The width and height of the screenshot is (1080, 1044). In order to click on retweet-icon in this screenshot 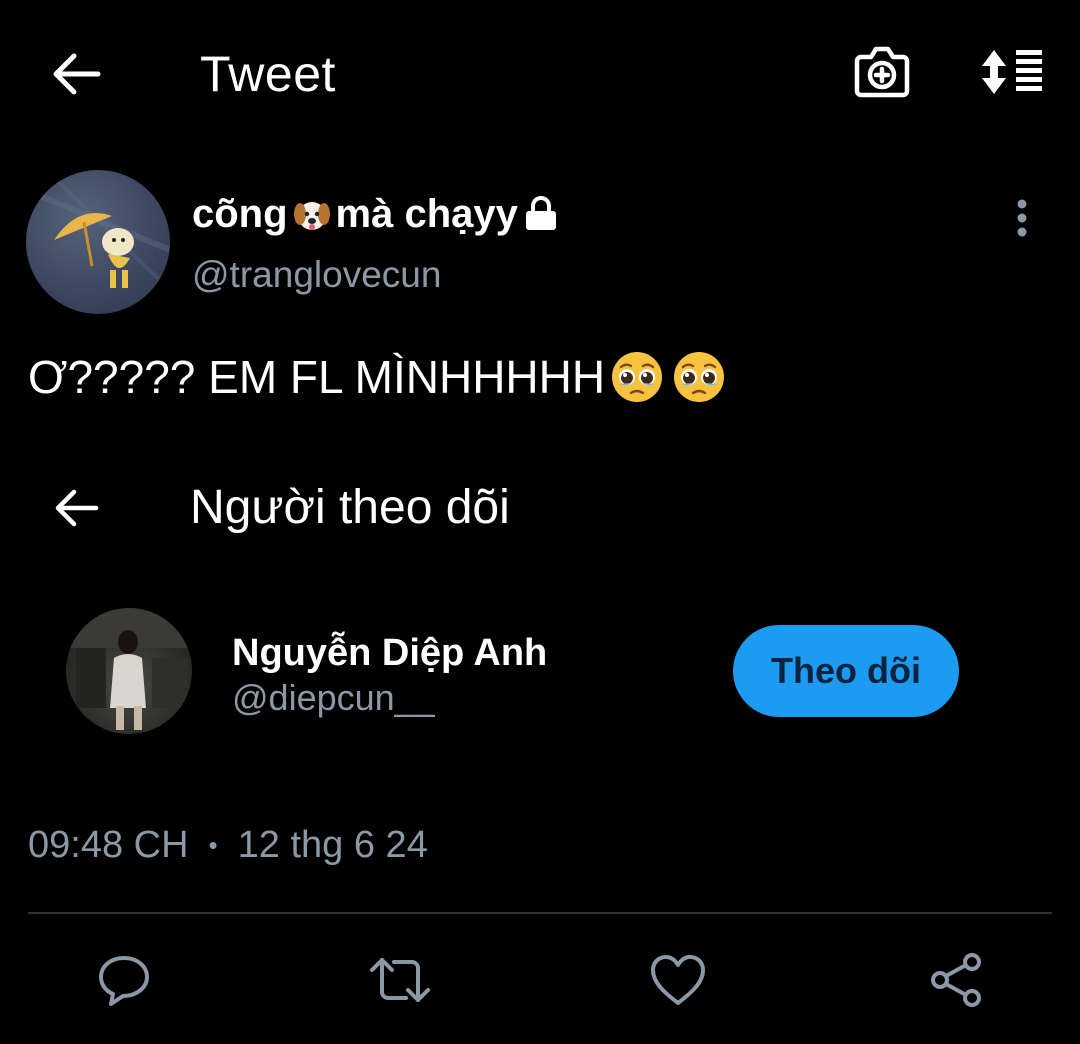, I will do `click(400, 980)`.